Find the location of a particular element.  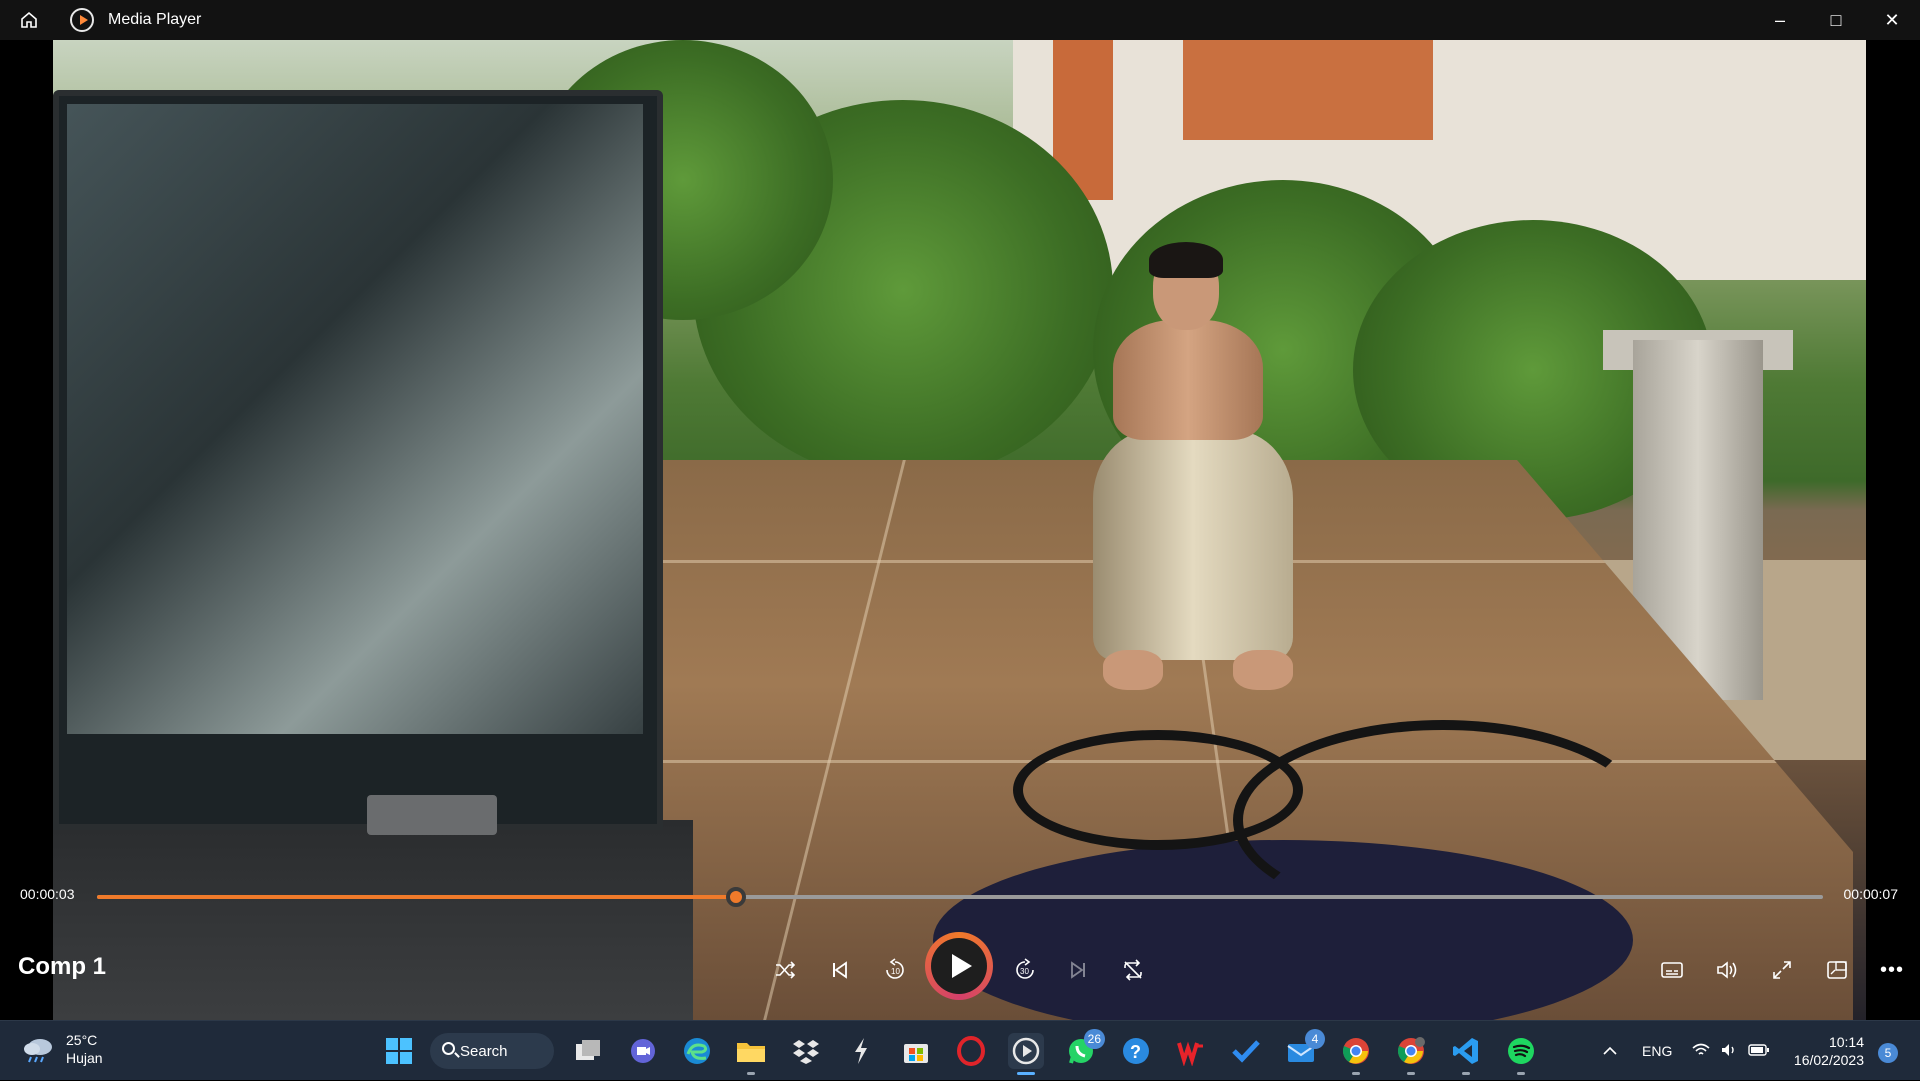

taskbar-app-help: ? is located at coordinates (1136, 1051).